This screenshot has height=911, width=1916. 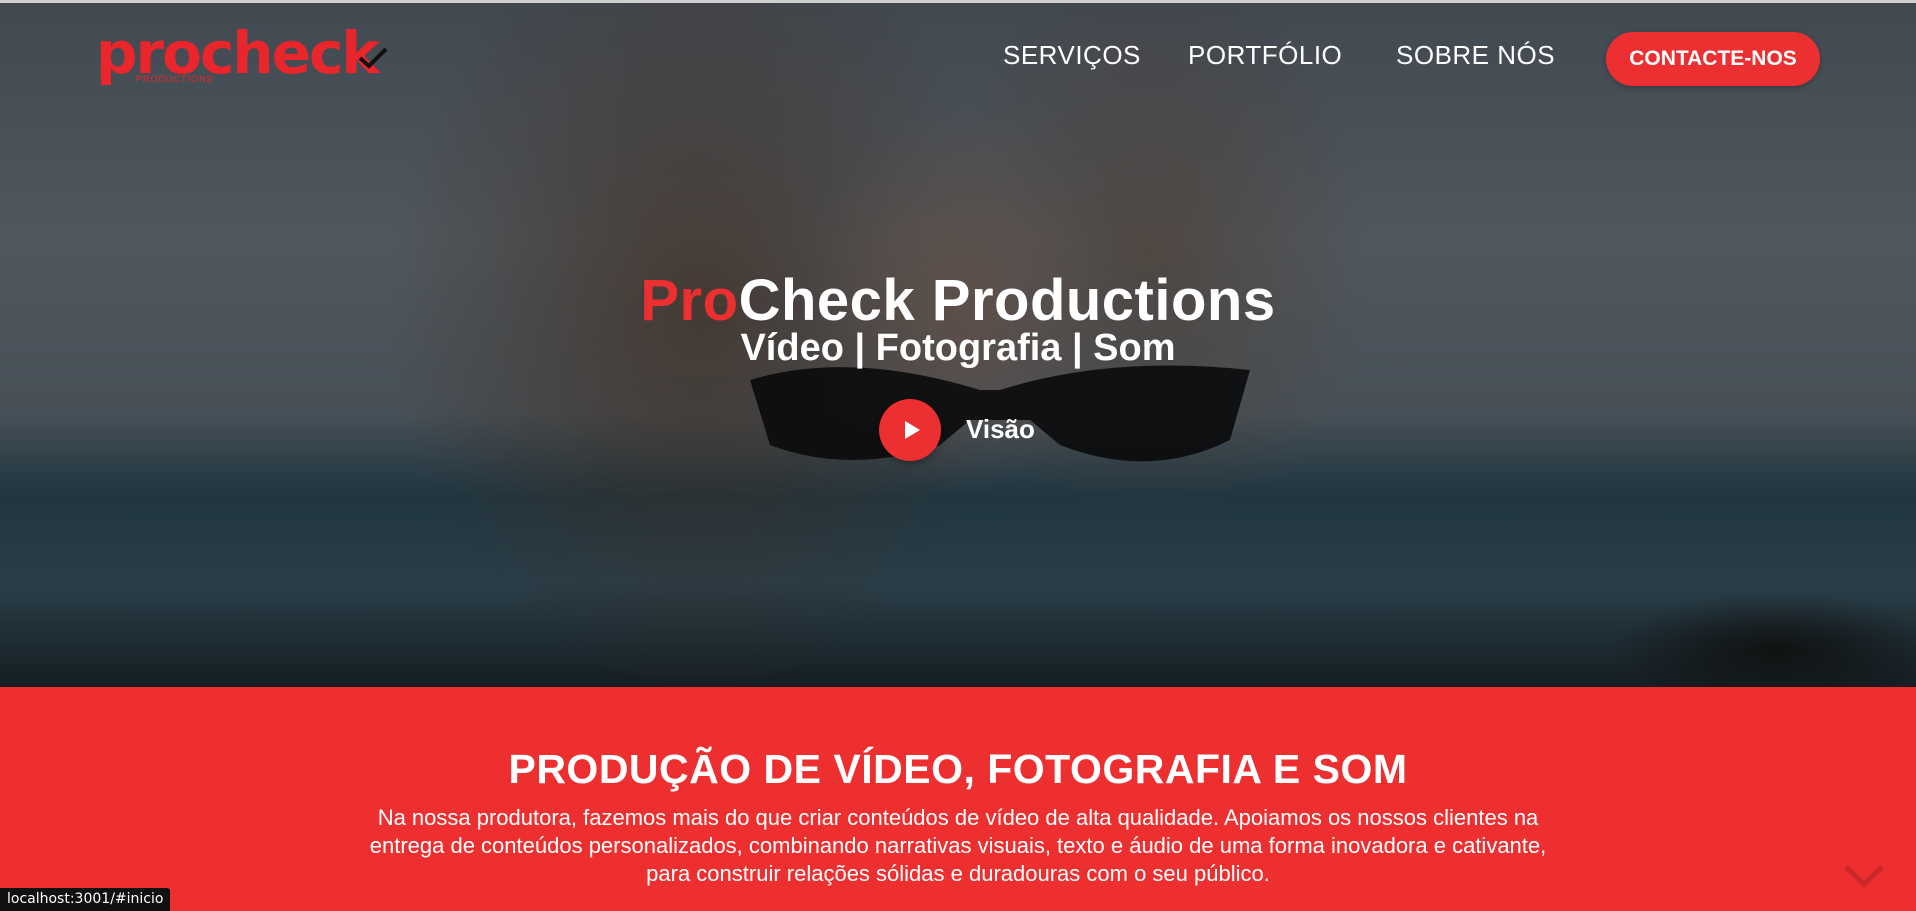 I want to click on nav-link-servicos: SERVIÇOS, so click(x=1072, y=55).